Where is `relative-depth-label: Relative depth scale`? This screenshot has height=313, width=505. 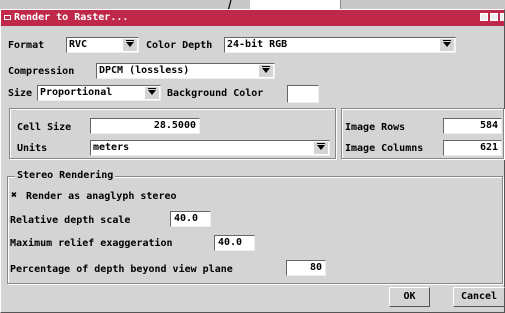
relative-depth-label: Relative depth scale is located at coordinates (70, 220).